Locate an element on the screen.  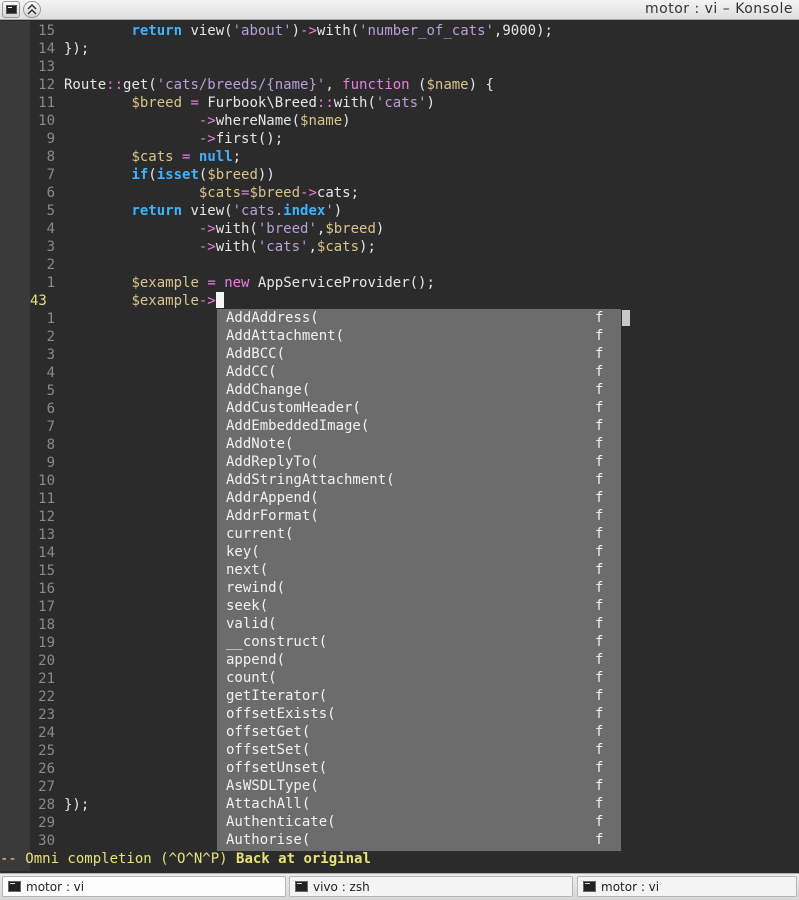
editor-line: 7 if(isset($breed)) is located at coordinates (399, 175).